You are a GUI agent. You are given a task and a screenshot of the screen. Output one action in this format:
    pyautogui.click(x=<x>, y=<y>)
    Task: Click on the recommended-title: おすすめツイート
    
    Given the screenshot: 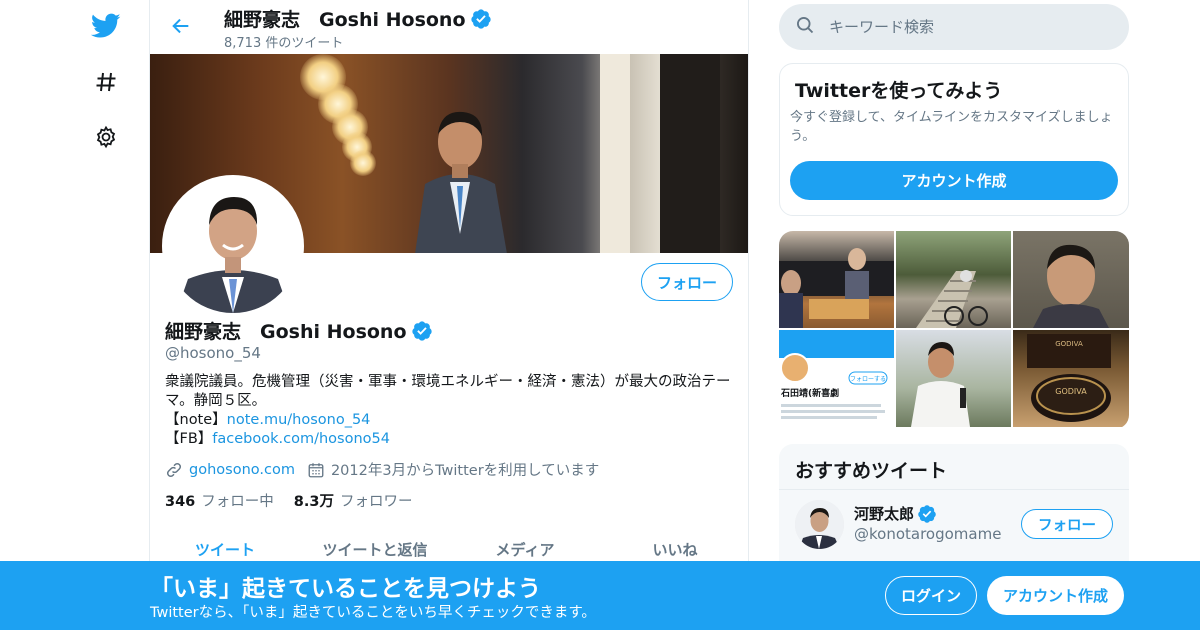 What is the action you would take?
    pyautogui.click(x=871, y=471)
    